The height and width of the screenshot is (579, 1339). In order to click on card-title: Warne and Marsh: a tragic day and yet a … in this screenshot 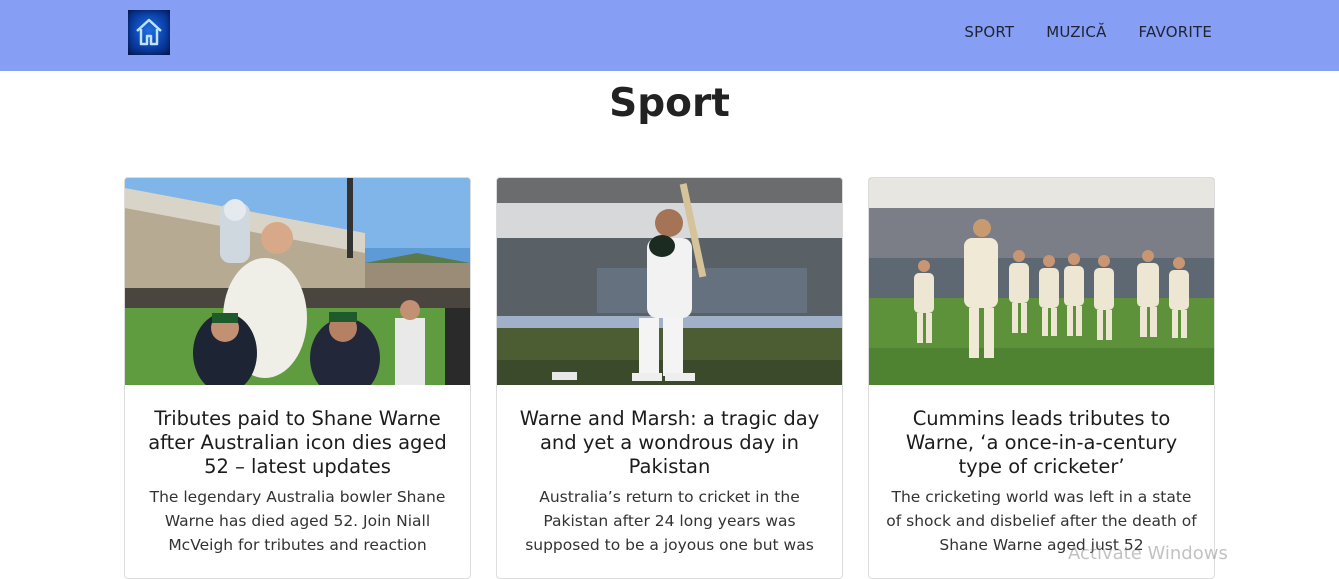, I will do `click(669, 442)`.